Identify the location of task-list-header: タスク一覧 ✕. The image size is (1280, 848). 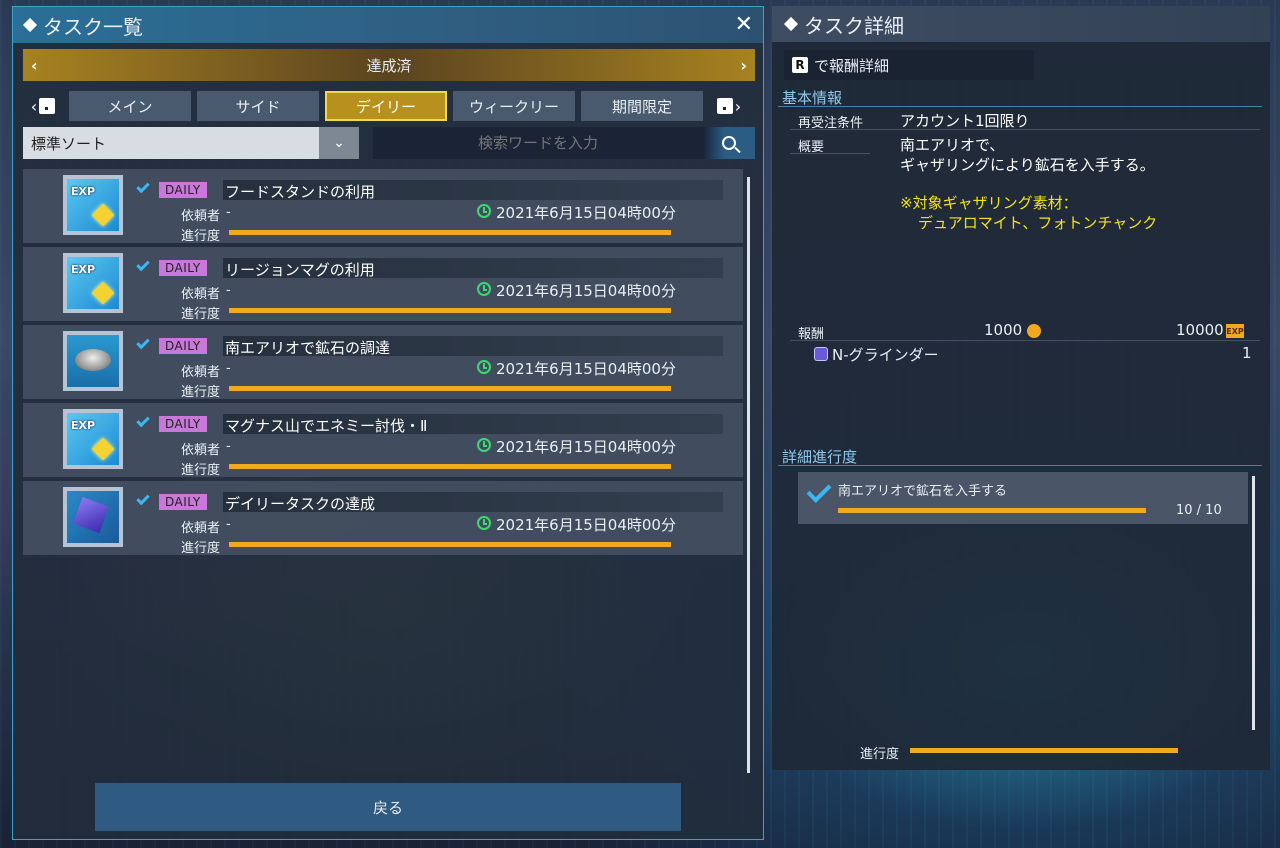
(388, 25).